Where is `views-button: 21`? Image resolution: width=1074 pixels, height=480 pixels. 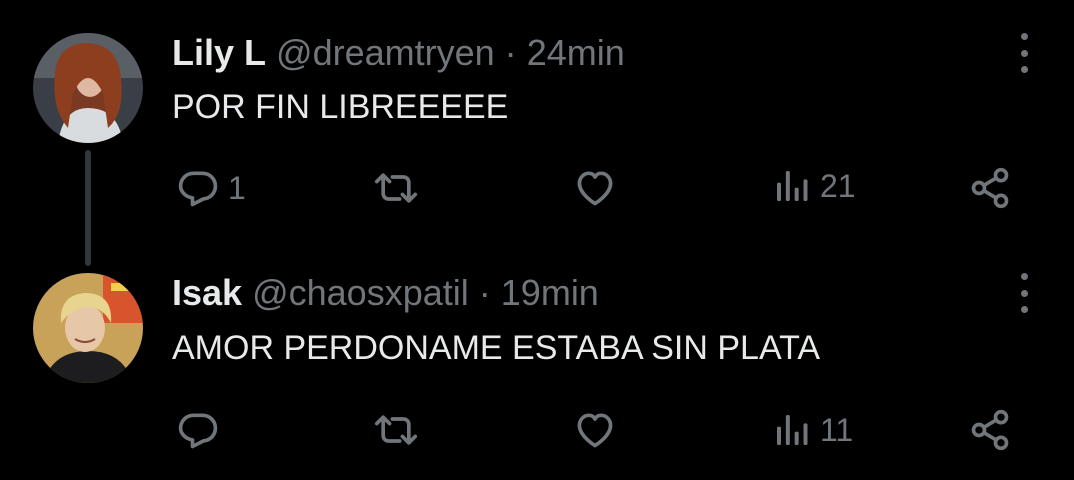 views-button: 21 is located at coordinates (814, 186).